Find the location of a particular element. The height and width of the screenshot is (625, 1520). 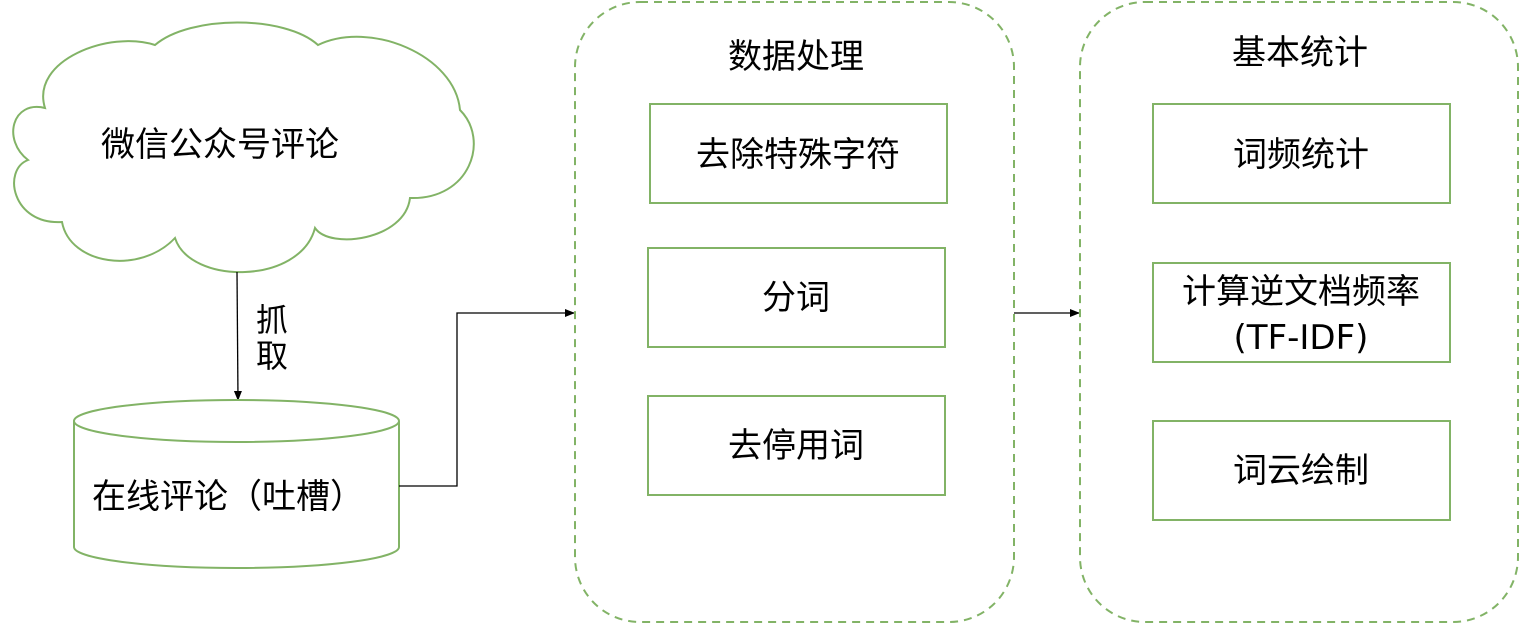

statistics-step-label: 词频统计 is located at coordinates (1301, 155).